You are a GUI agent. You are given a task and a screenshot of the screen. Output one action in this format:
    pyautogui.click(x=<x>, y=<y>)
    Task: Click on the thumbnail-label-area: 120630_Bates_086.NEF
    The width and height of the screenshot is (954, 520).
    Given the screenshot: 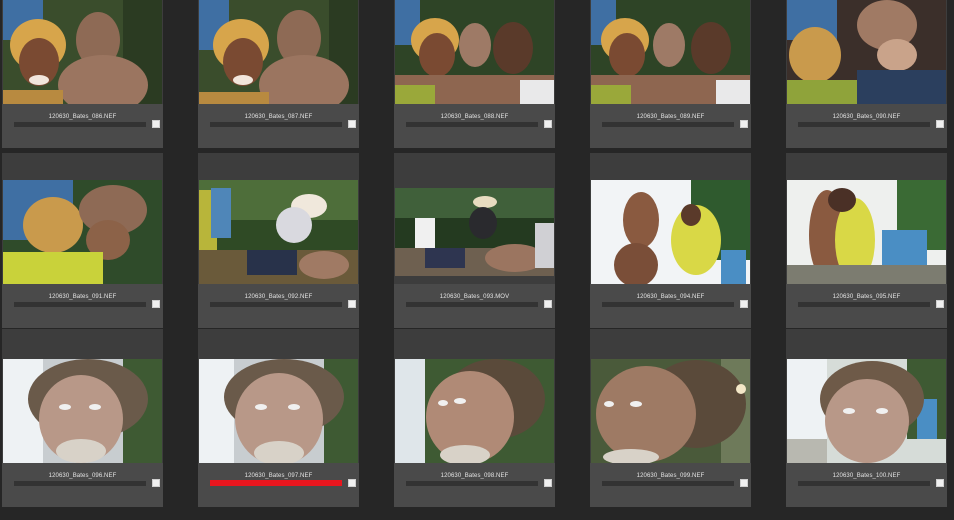 What is the action you would take?
    pyautogui.click(x=82, y=126)
    